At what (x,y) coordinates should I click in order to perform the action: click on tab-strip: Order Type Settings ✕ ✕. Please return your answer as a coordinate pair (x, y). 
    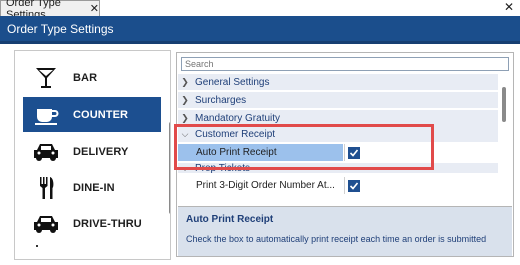
    Looking at the image, I should click on (260, 10).